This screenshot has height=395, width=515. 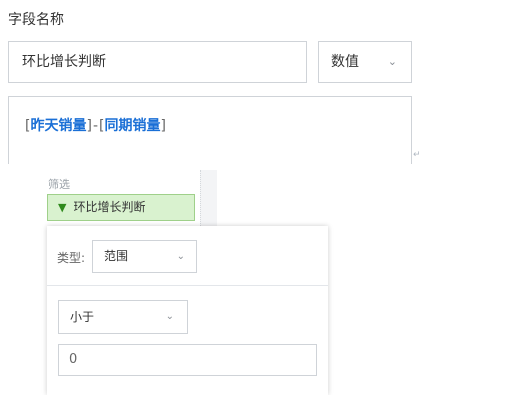 I want to click on formula-field-token: 同期销量, so click(x=132, y=126).